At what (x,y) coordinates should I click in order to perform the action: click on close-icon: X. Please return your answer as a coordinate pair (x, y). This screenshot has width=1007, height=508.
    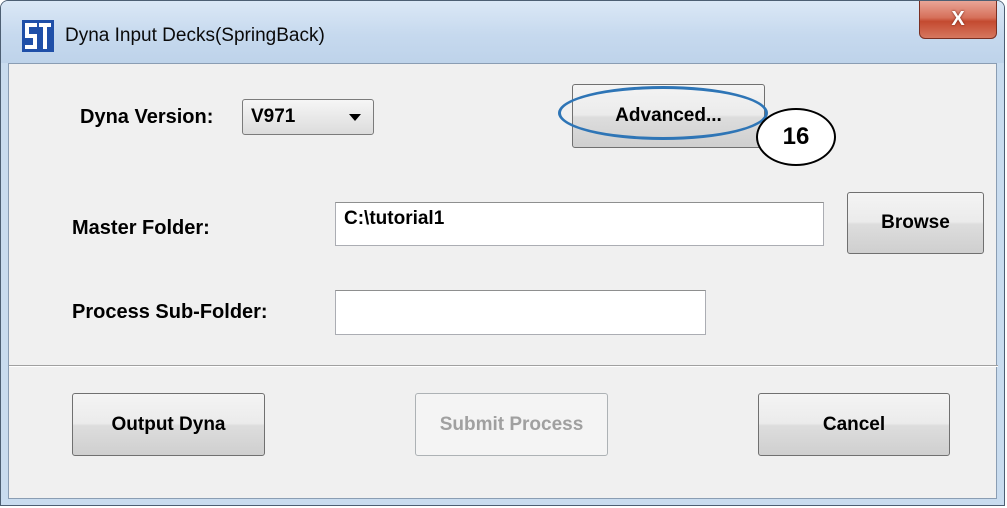
    Looking at the image, I should click on (958, 19).